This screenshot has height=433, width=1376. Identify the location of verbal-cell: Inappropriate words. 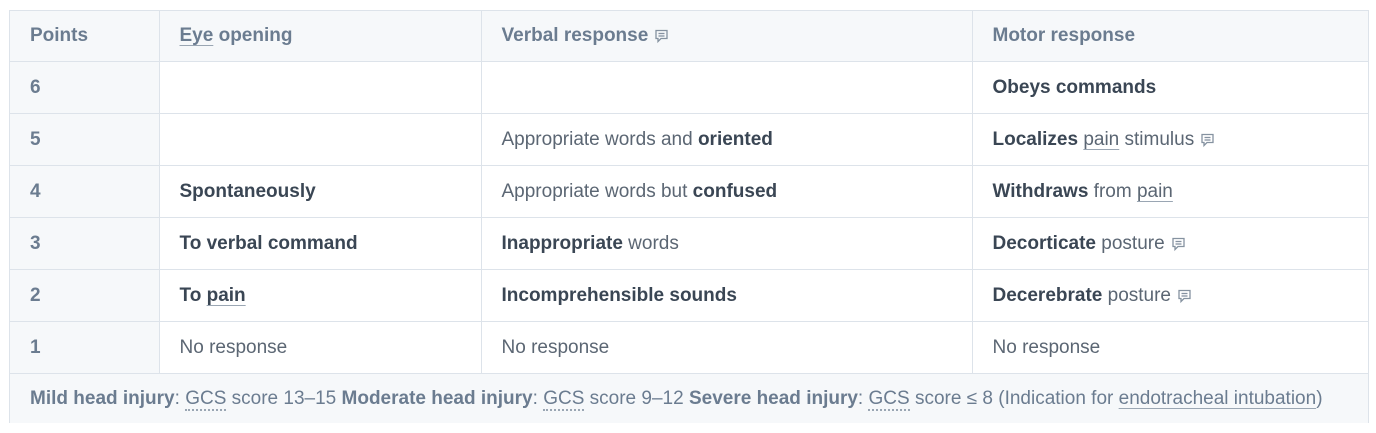
(727, 243).